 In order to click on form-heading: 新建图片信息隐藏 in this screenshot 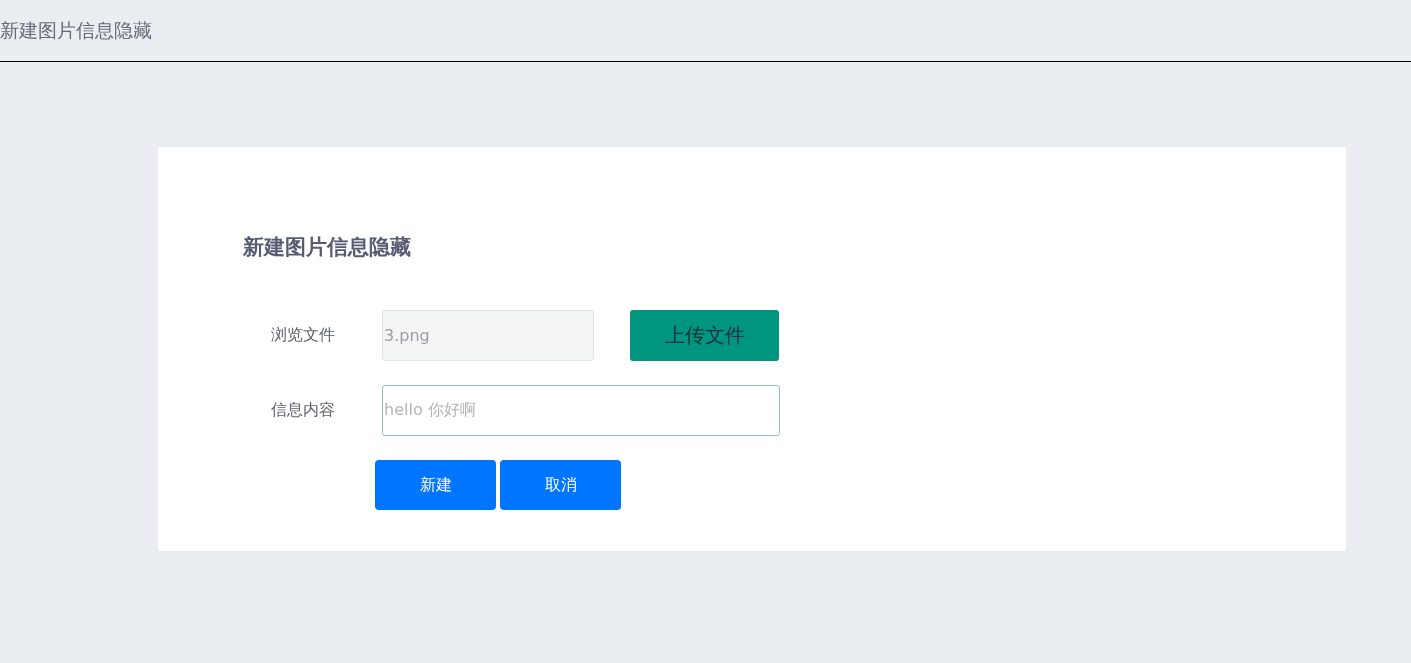, I will do `click(327, 247)`.